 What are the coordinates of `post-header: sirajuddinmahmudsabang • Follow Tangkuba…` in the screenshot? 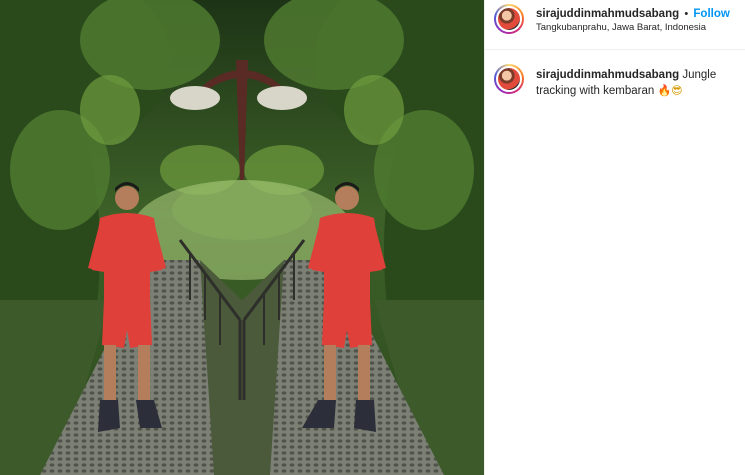 It's located at (615, 25).